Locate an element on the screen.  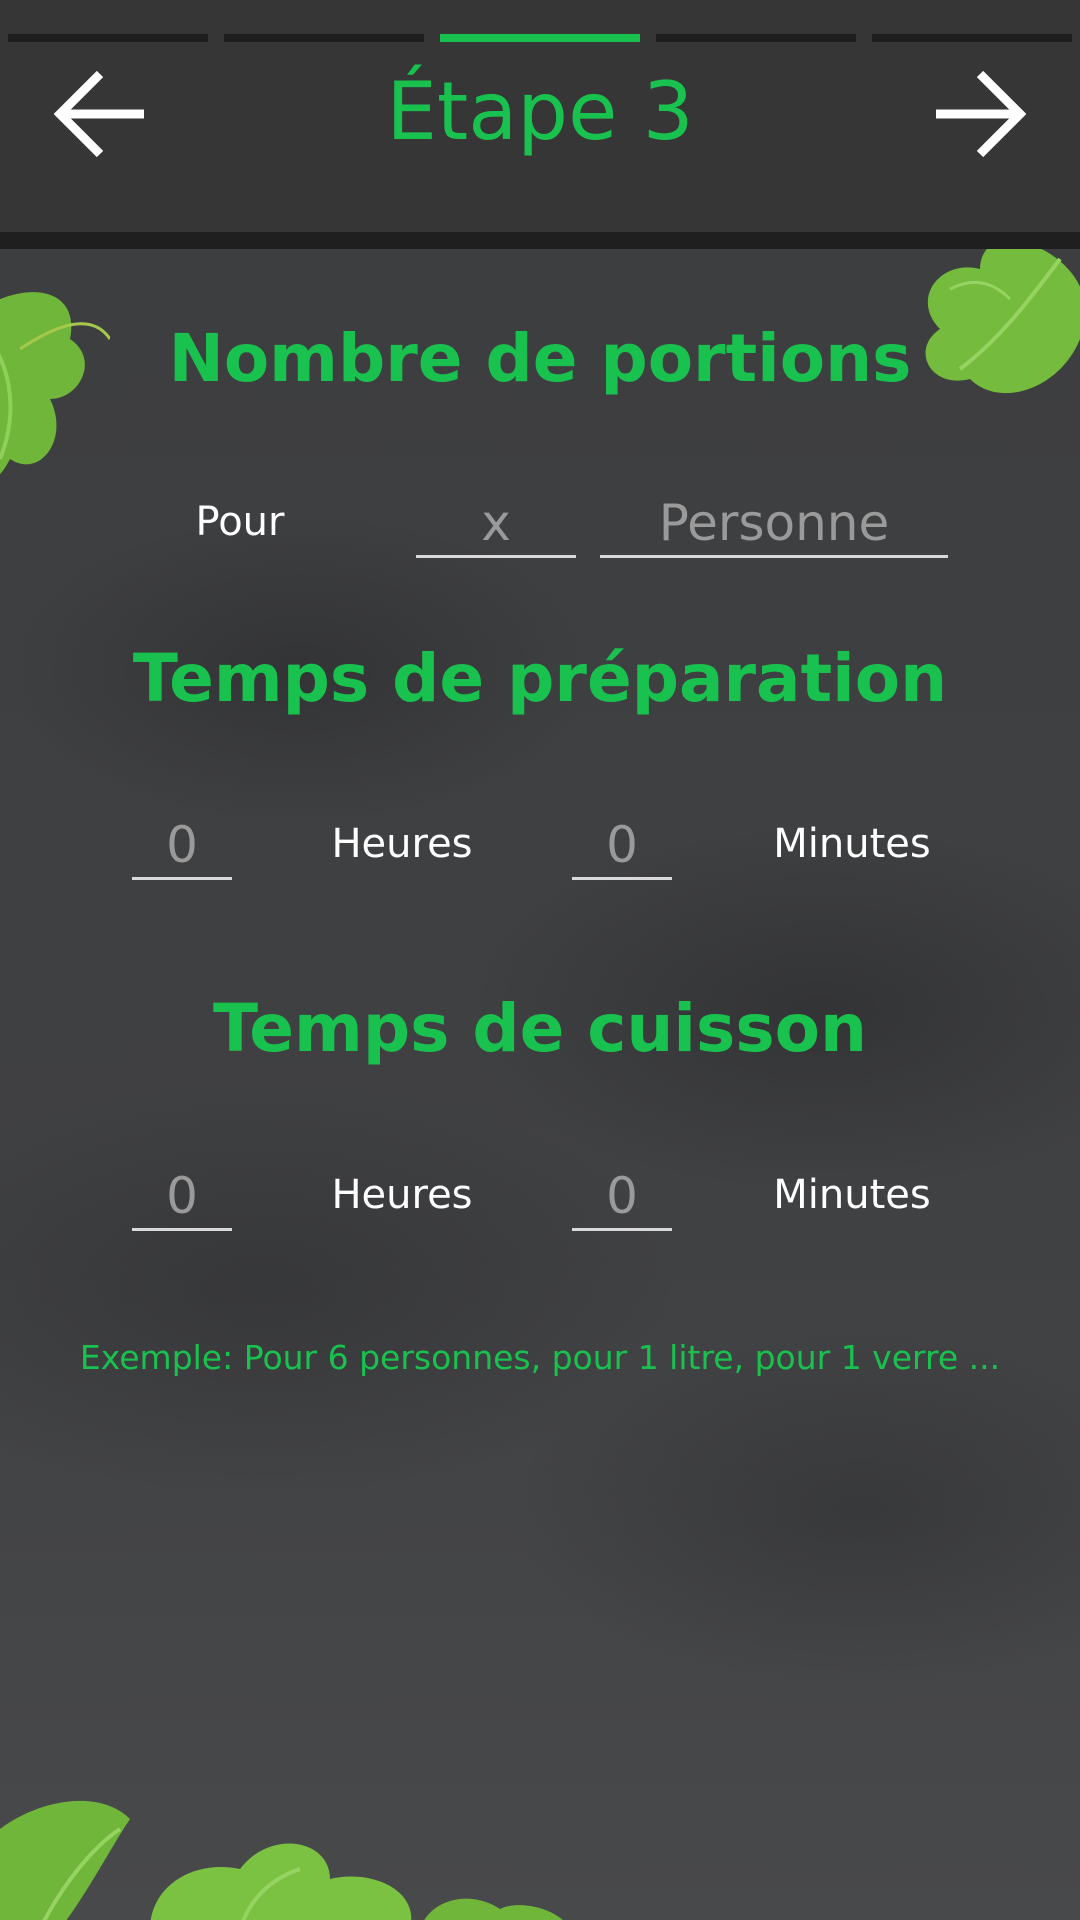
portions-prefix-label: Pour is located at coordinates (240, 522).